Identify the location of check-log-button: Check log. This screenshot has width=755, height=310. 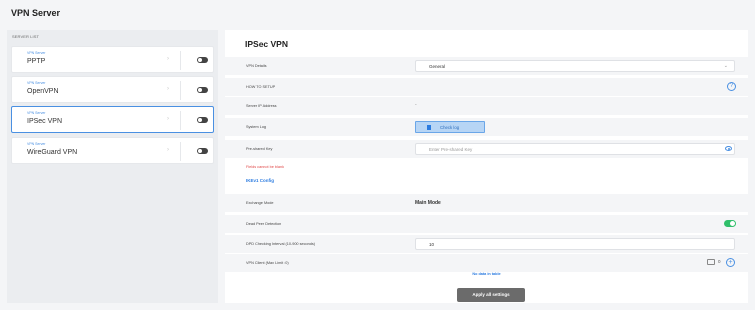
(450, 127).